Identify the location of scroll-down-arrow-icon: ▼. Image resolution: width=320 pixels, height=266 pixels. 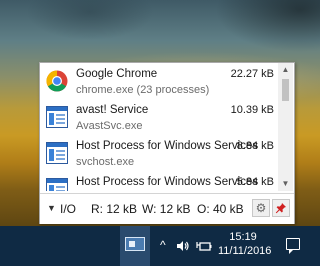
(285, 184).